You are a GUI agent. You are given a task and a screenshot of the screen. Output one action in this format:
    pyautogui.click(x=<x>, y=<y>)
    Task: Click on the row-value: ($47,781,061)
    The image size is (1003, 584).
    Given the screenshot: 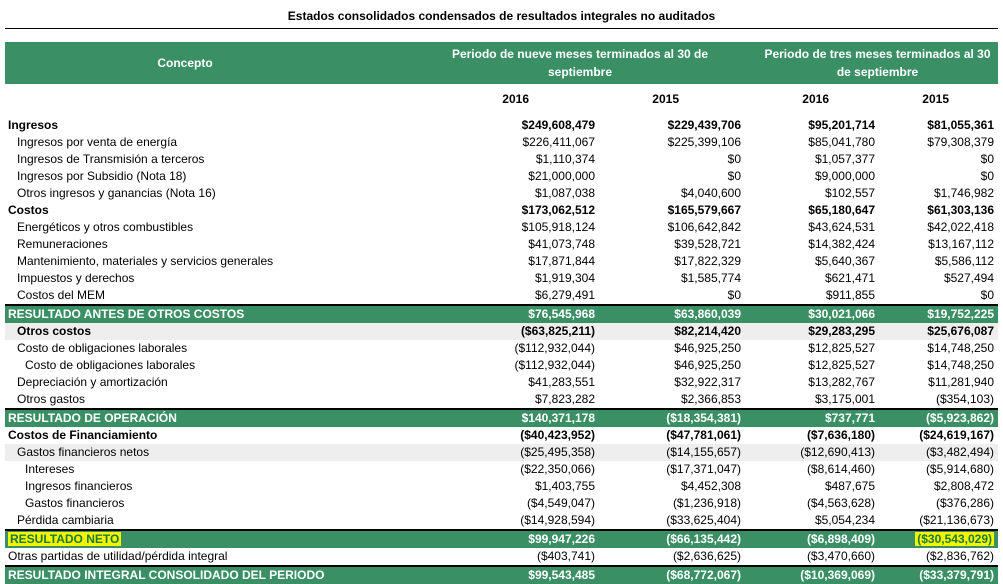 What is the action you would take?
    pyautogui.click(x=703, y=435)
    